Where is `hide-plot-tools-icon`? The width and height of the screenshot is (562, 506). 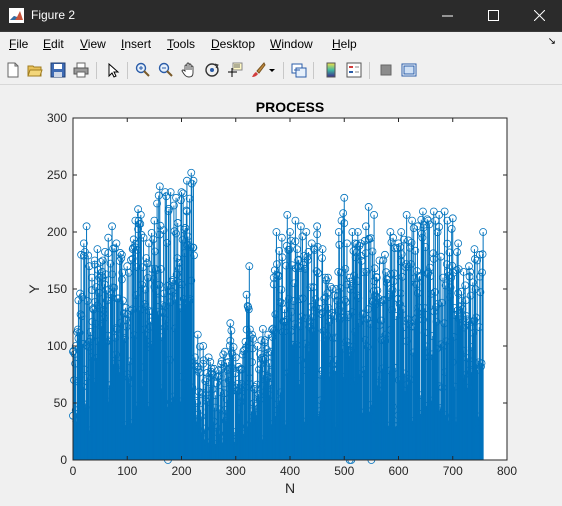
hide-plot-tools-icon is located at coordinates (386, 70).